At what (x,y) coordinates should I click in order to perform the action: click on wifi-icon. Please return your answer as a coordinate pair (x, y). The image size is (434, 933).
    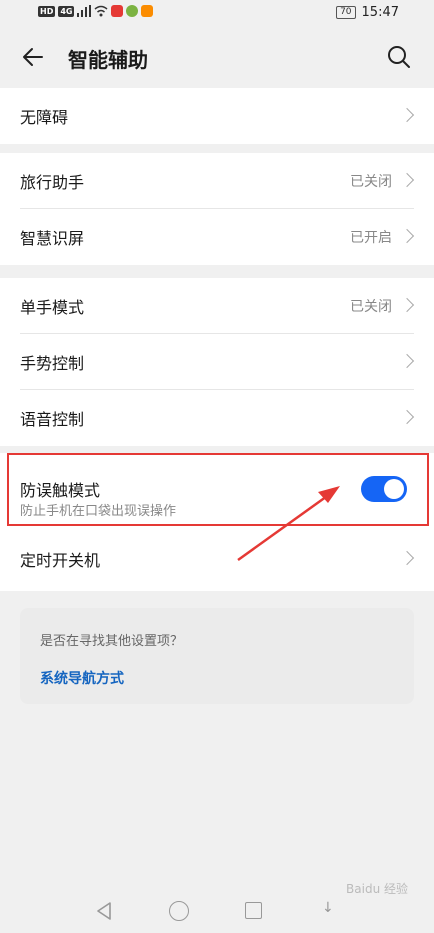
    Looking at the image, I should click on (101, 11).